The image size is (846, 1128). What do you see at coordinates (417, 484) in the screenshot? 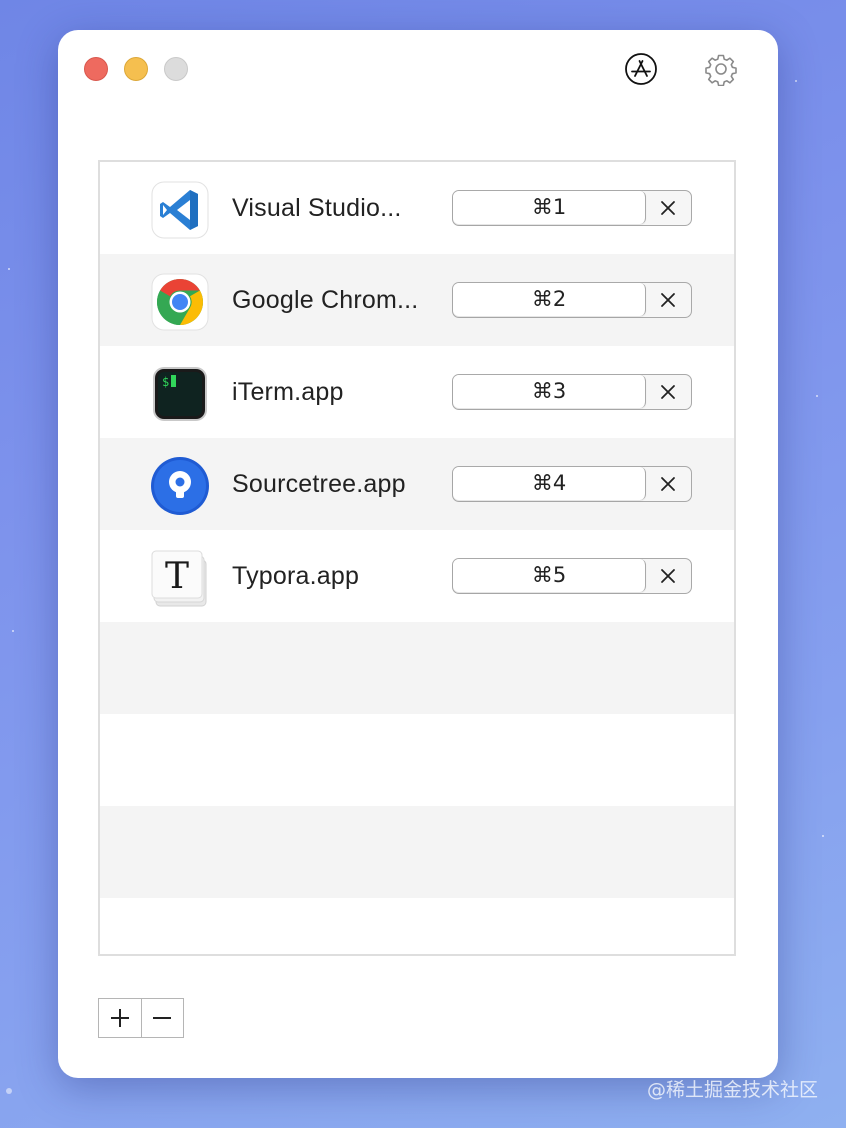
I see `list-item: Sourcetree.app ⌘4` at bounding box center [417, 484].